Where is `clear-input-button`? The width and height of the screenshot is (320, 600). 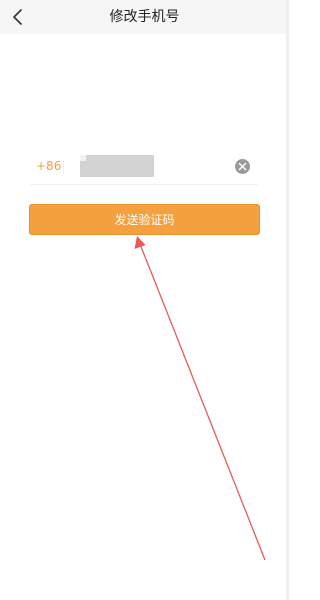
clear-input-button is located at coordinates (242, 166).